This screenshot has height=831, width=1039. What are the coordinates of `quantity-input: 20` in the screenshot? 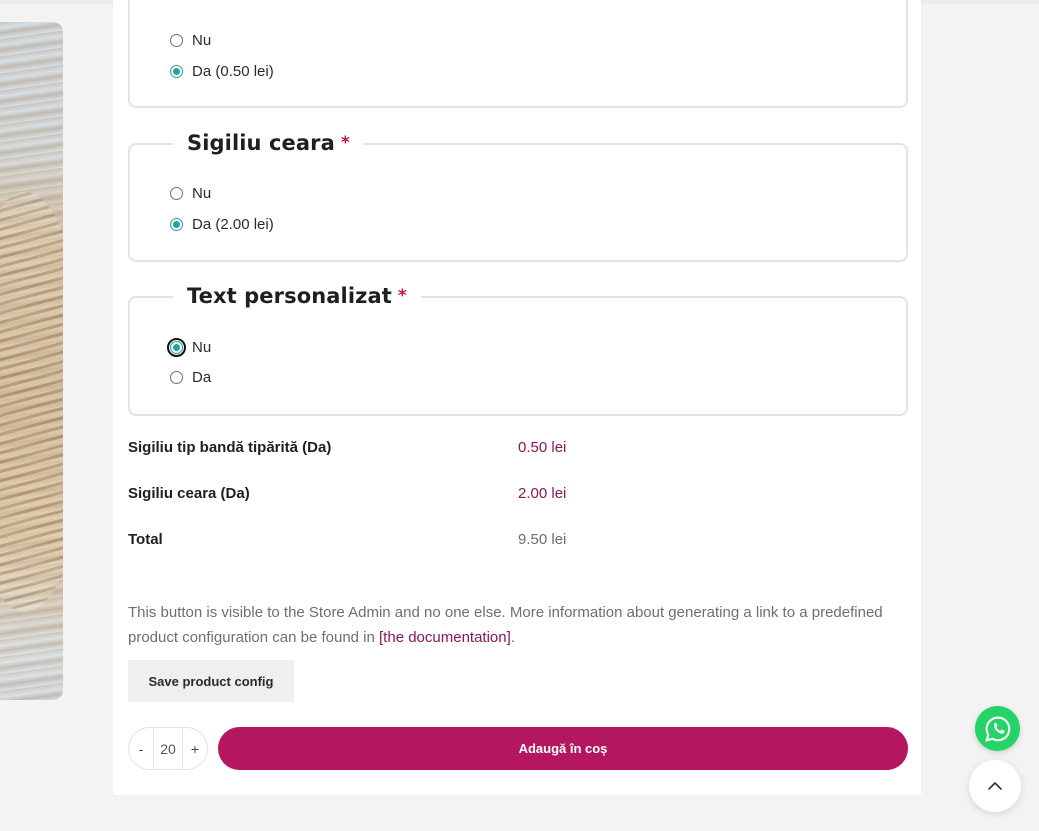 It's located at (168, 748).